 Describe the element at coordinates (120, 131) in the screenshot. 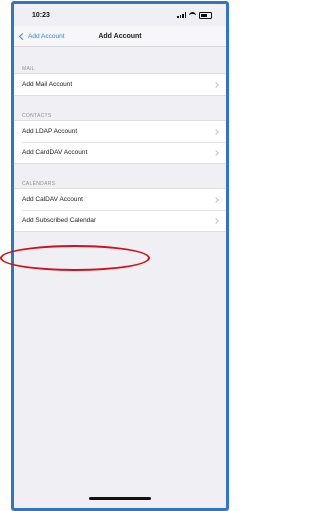

I see `add-ldap-account-row: Add LDAP Account` at that location.